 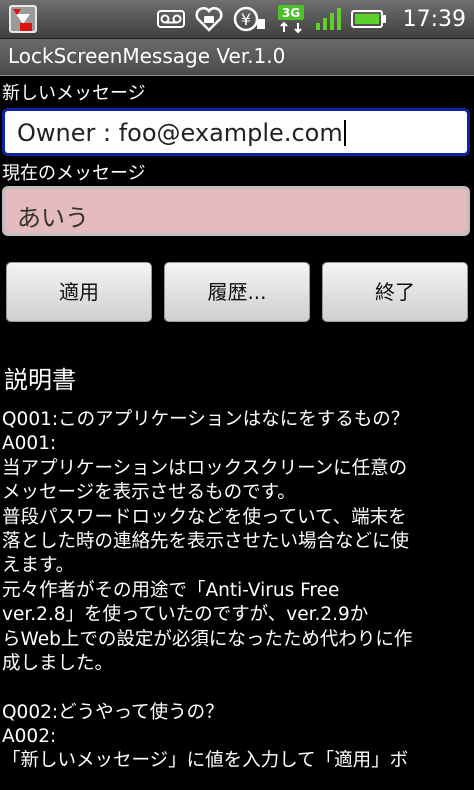 What do you see at coordinates (147, 56) in the screenshot?
I see `app-title: LockScreenMessage Ver.1.0` at bounding box center [147, 56].